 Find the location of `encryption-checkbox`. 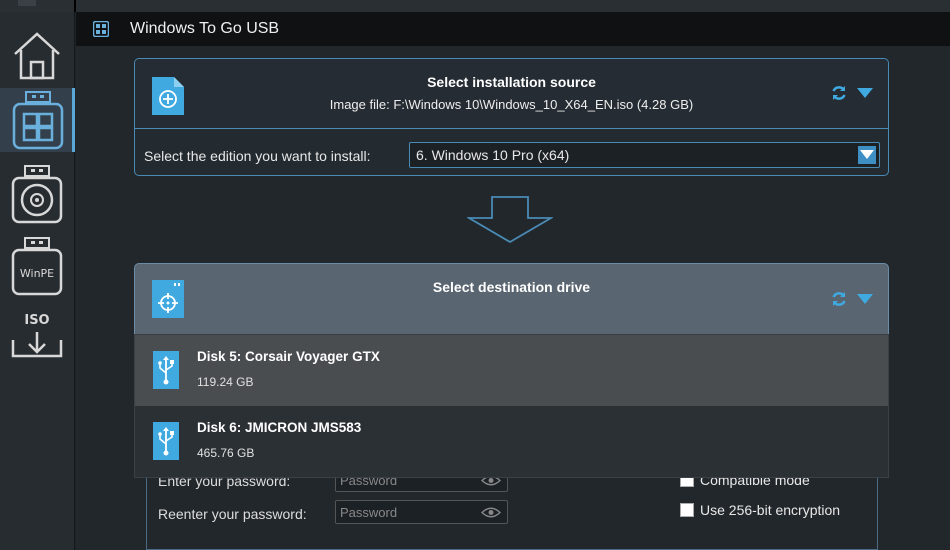

encryption-checkbox is located at coordinates (687, 510).